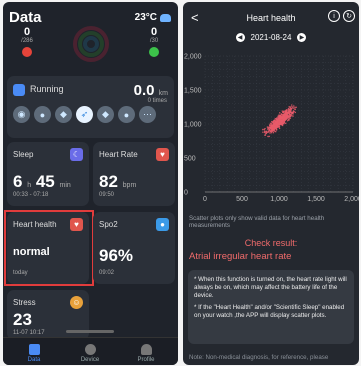 This screenshot has height=366, width=361. Describe the element at coordinates (193, 91) in the screenshot. I see `y-tick-label: 1,500` at that location.